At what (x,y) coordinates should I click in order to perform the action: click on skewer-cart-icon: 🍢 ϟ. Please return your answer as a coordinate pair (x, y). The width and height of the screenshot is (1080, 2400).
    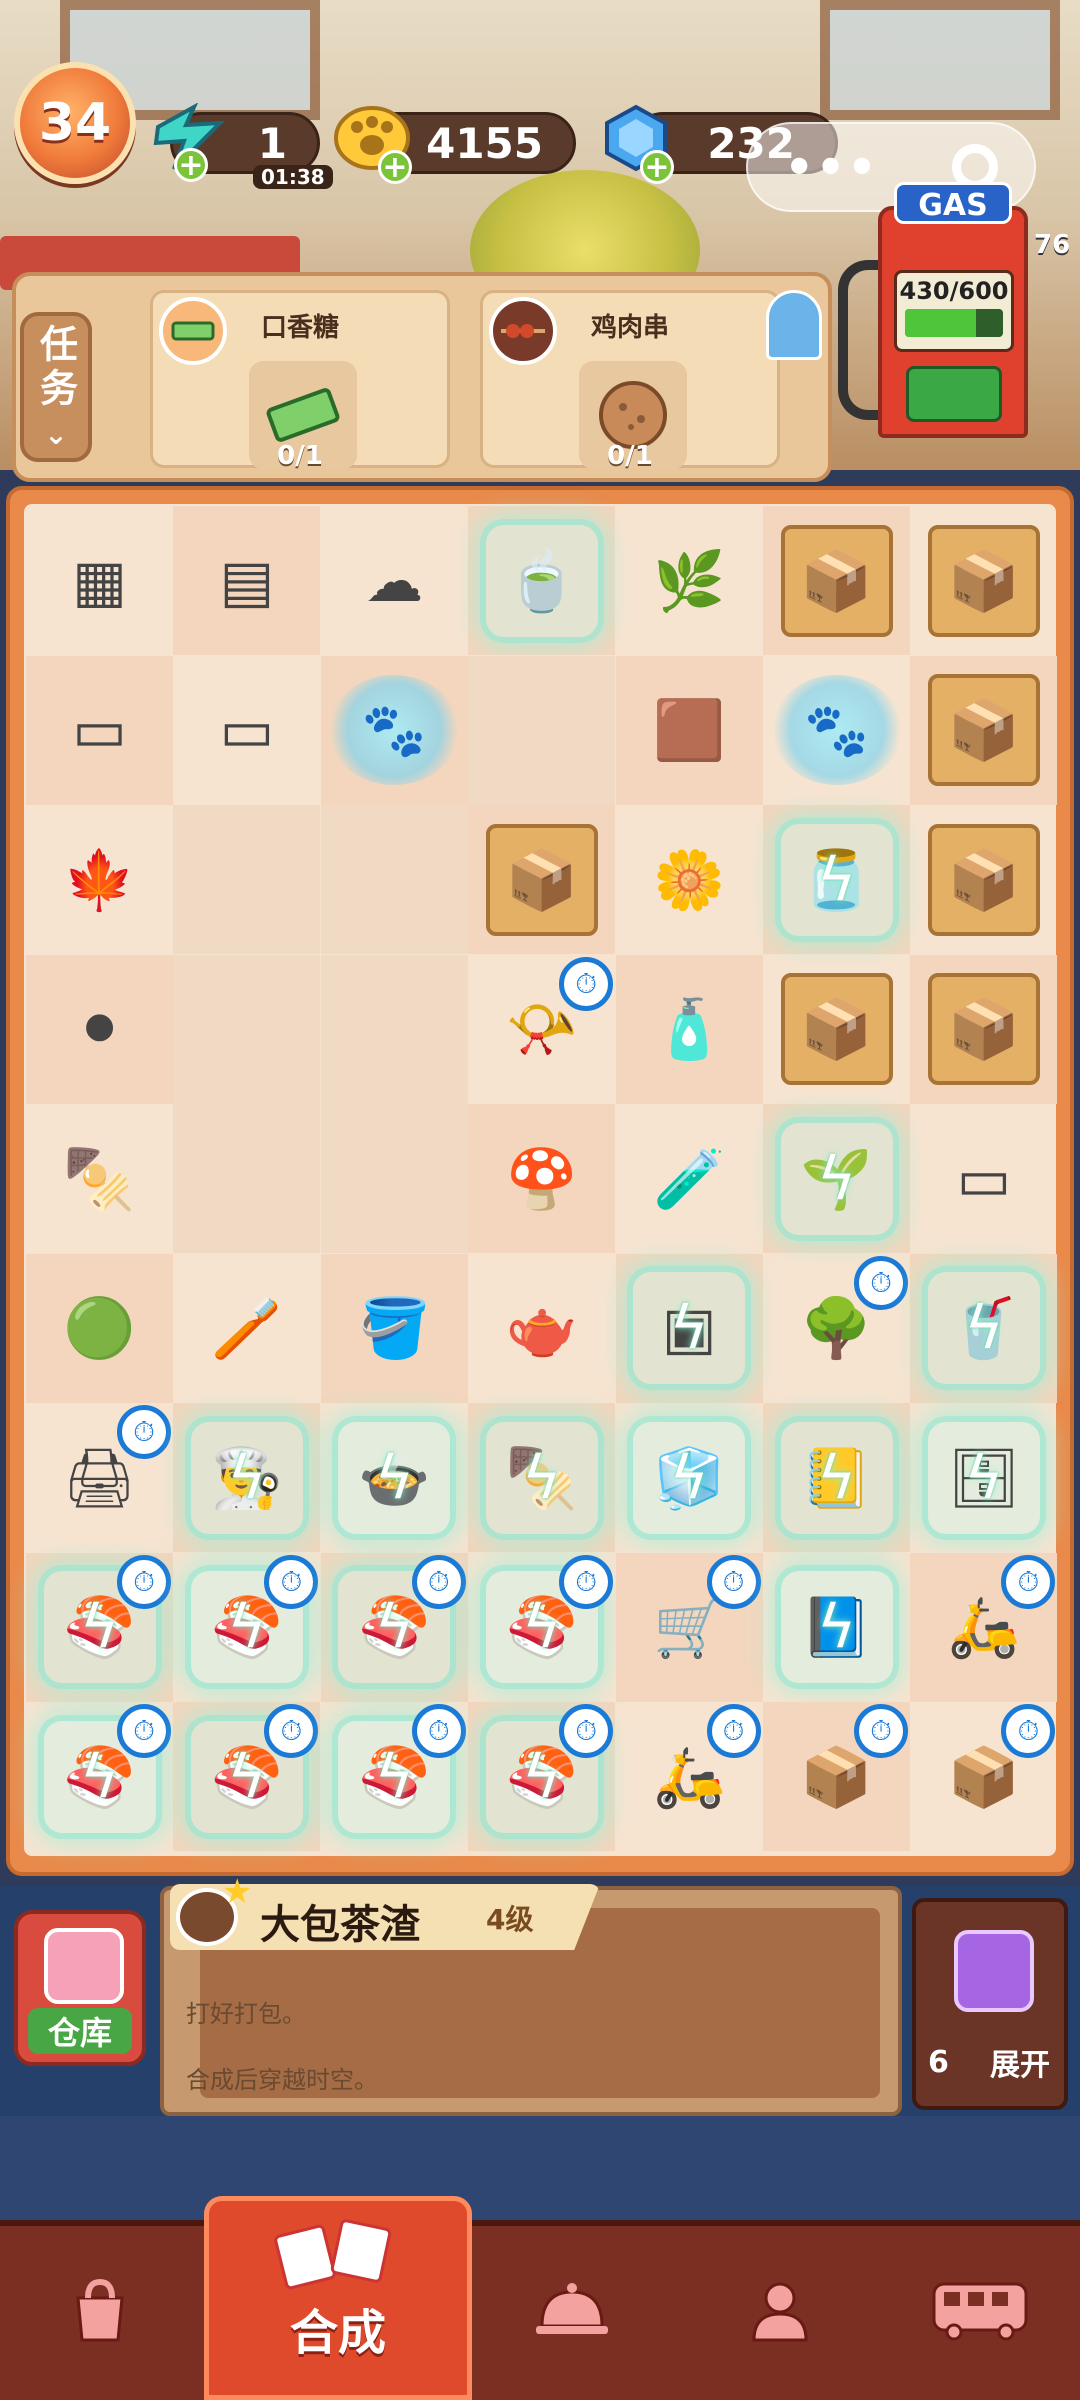
    Looking at the image, I should click on (541, 1477).